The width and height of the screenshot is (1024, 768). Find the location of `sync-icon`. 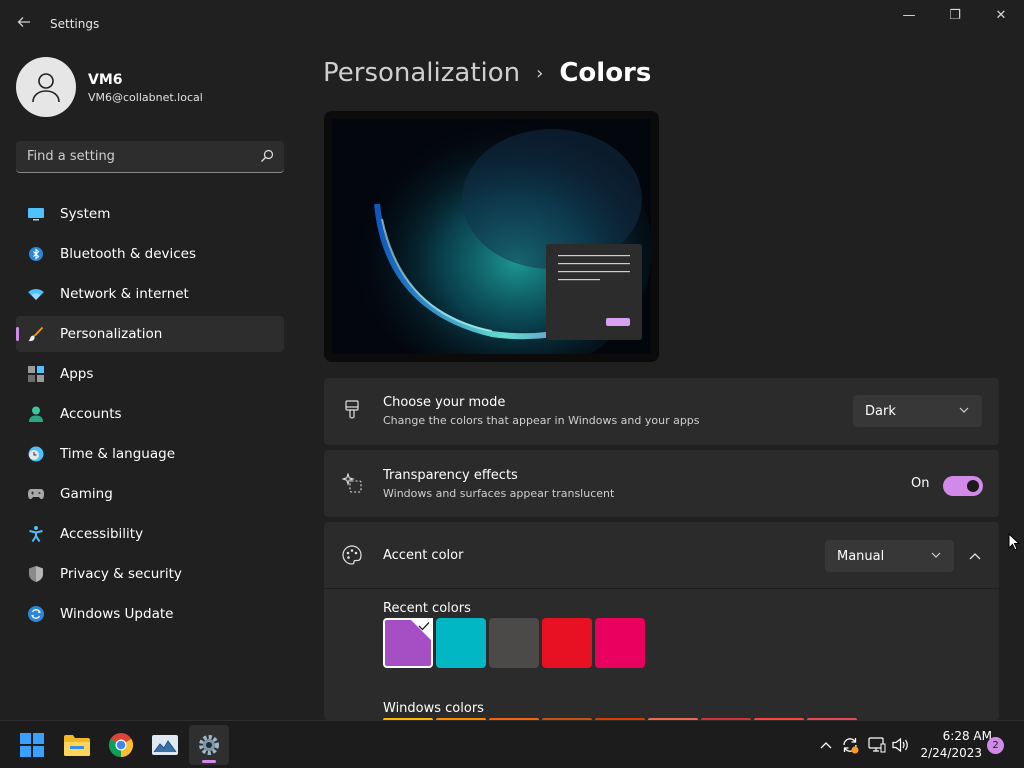

sync-icon is located at coordinates (851, 746).